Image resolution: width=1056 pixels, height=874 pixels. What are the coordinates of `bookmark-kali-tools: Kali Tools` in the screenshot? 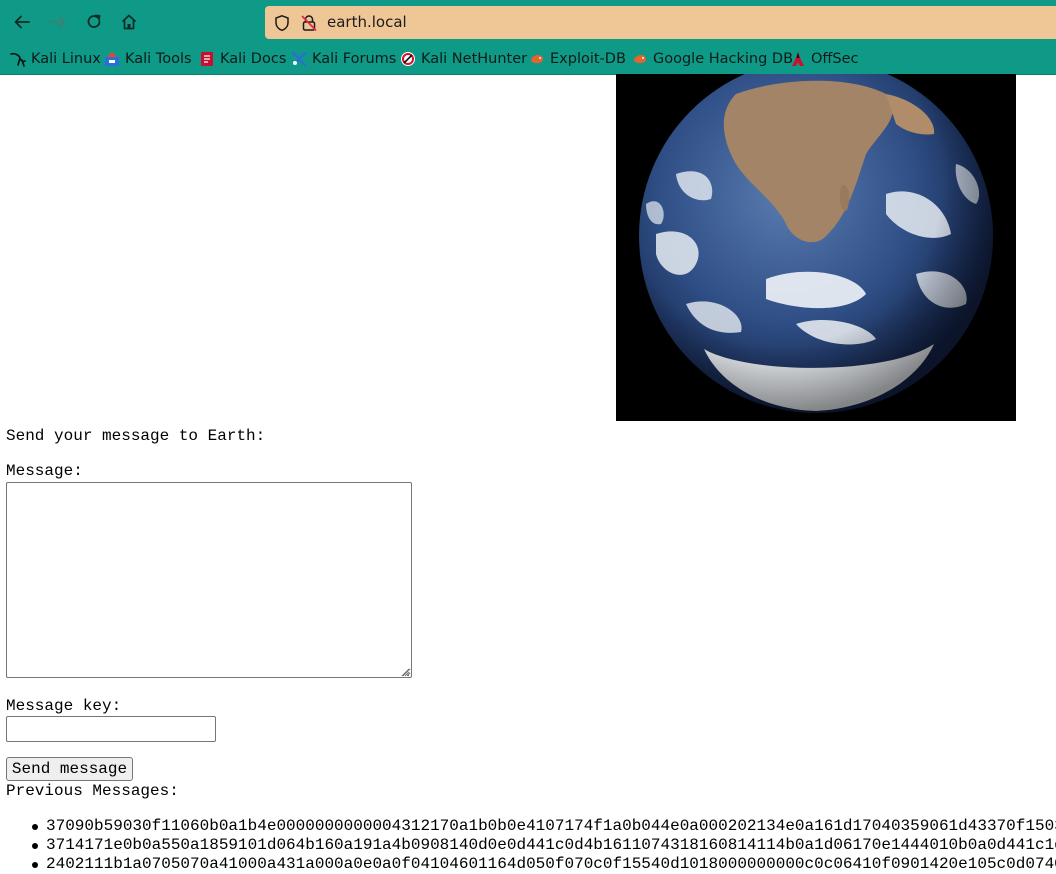 It's located at (148, 59).